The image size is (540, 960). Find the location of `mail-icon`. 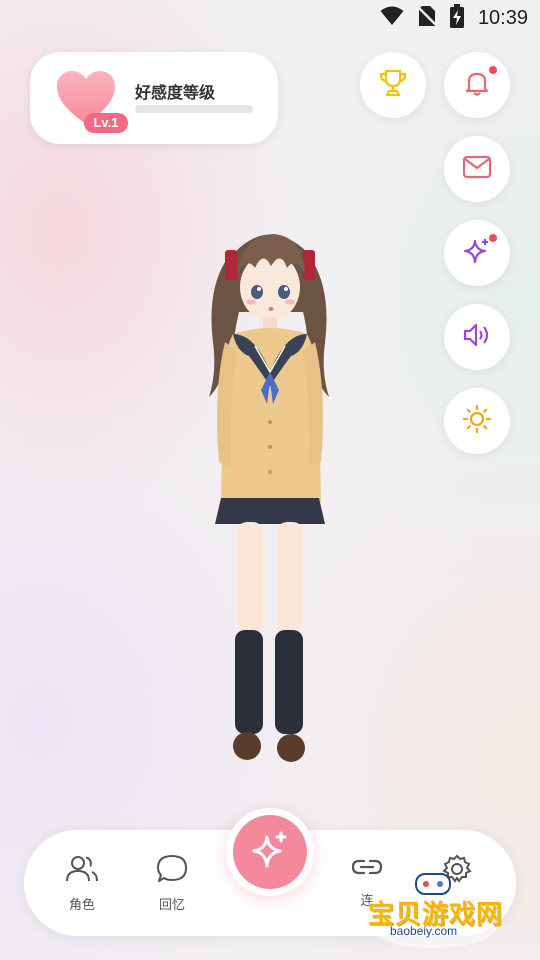

mail-icon is located at coordinates (477, 169).